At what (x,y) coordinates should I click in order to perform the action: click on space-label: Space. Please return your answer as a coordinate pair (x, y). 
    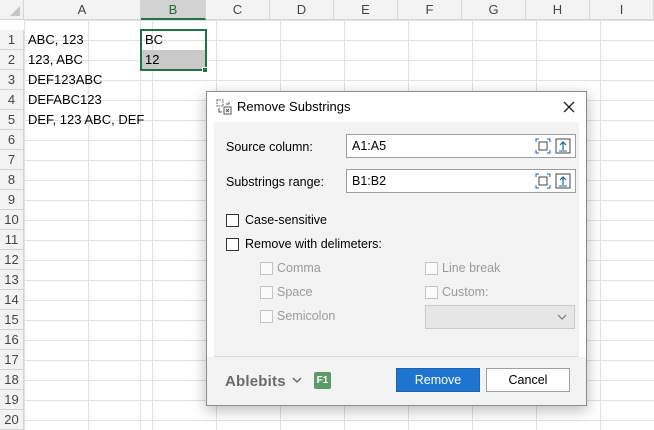
    Looking at the image, I should click on (295, 292).